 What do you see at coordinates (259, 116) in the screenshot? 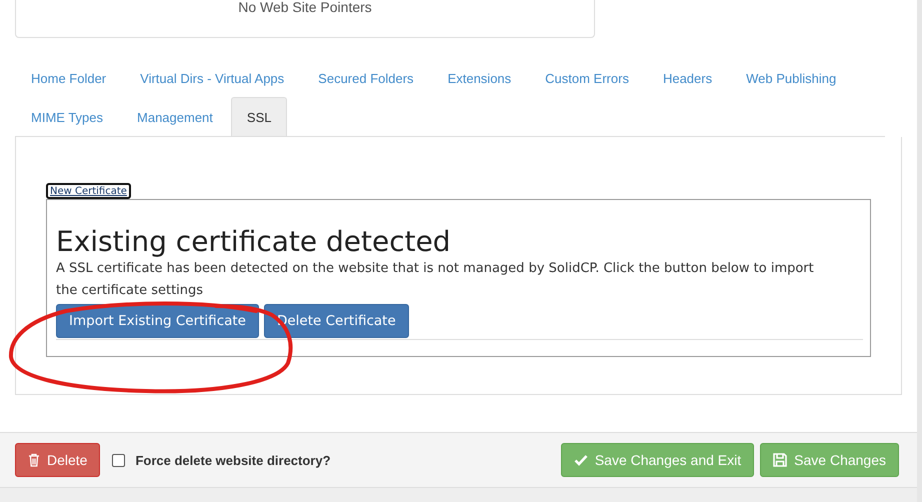
I see `tab: SSL` at bounding box center [259, 116].